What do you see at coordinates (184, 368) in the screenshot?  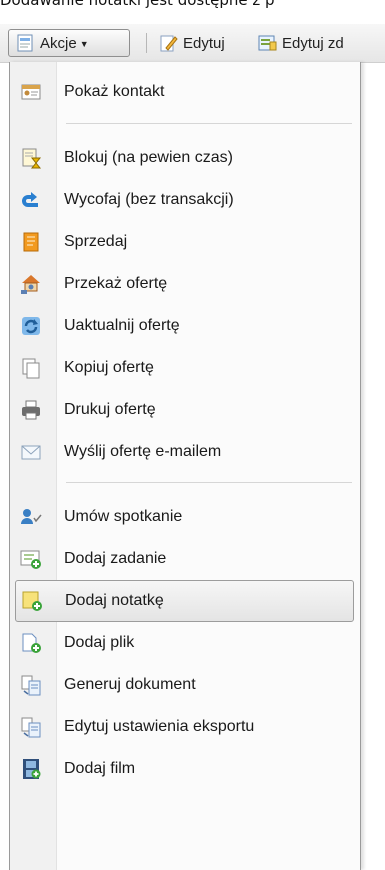 I see `menu-item-copy-offer: Kopiuj ofertę` at bounding box center [184, 368].